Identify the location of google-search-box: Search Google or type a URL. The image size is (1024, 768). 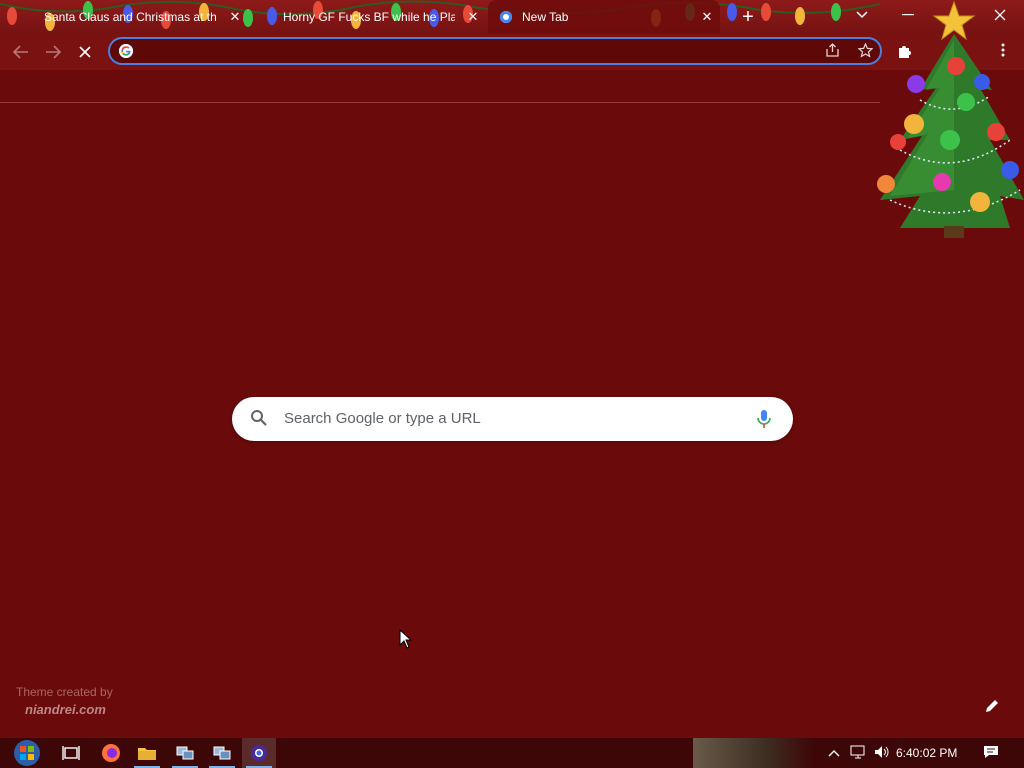
(512, 419).